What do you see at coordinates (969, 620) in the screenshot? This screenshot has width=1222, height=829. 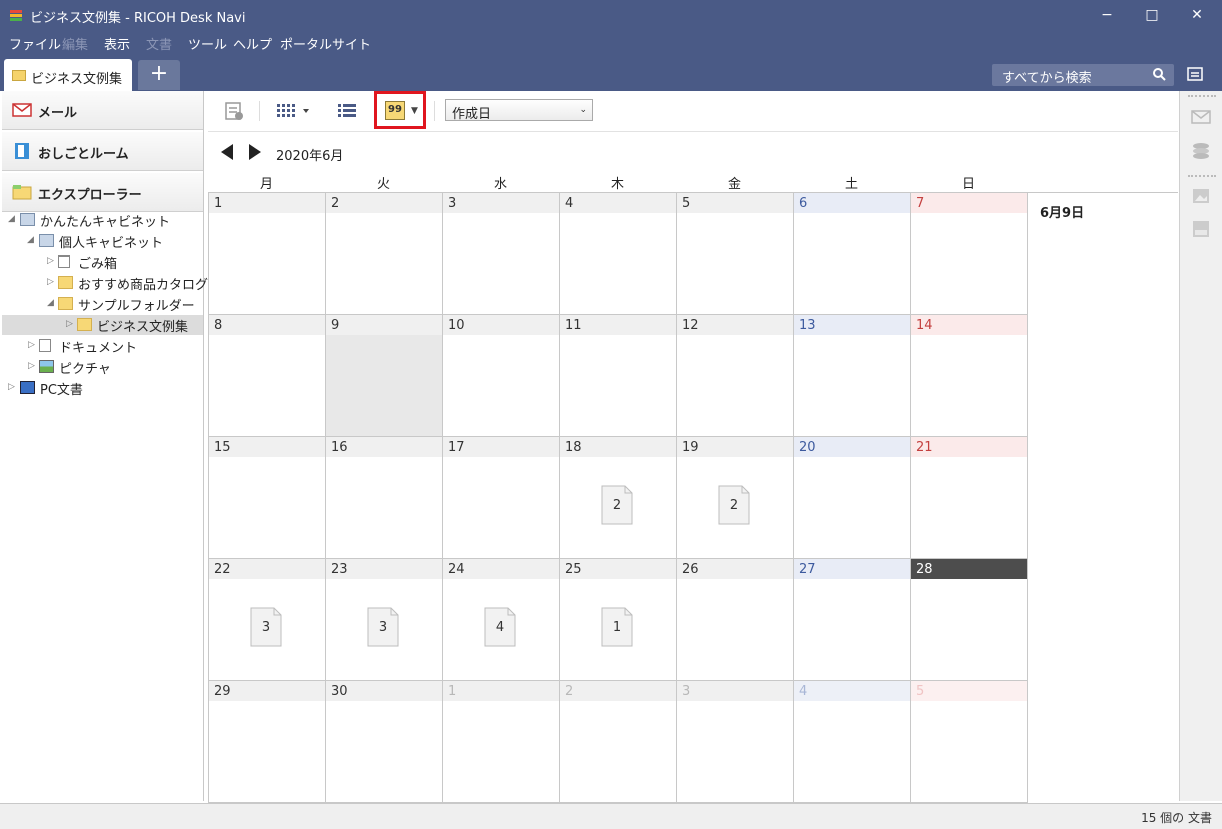 I see `calendar-day-cell: 28` at bounding box center [969, 620].